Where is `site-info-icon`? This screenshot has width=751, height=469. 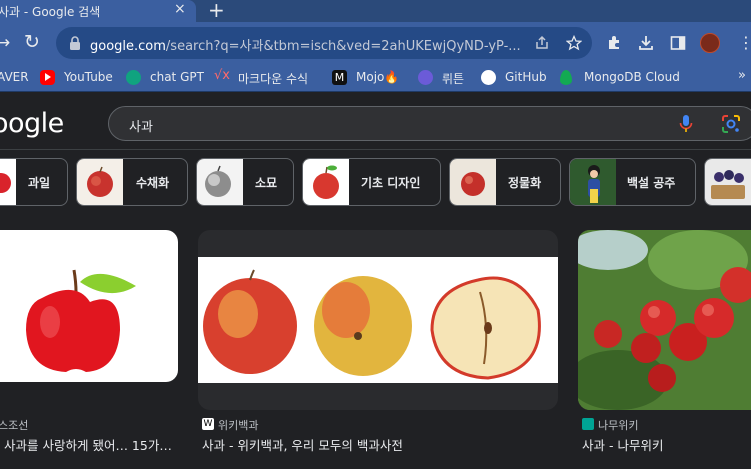 site-info-icon is located at coordinates (75, 43).